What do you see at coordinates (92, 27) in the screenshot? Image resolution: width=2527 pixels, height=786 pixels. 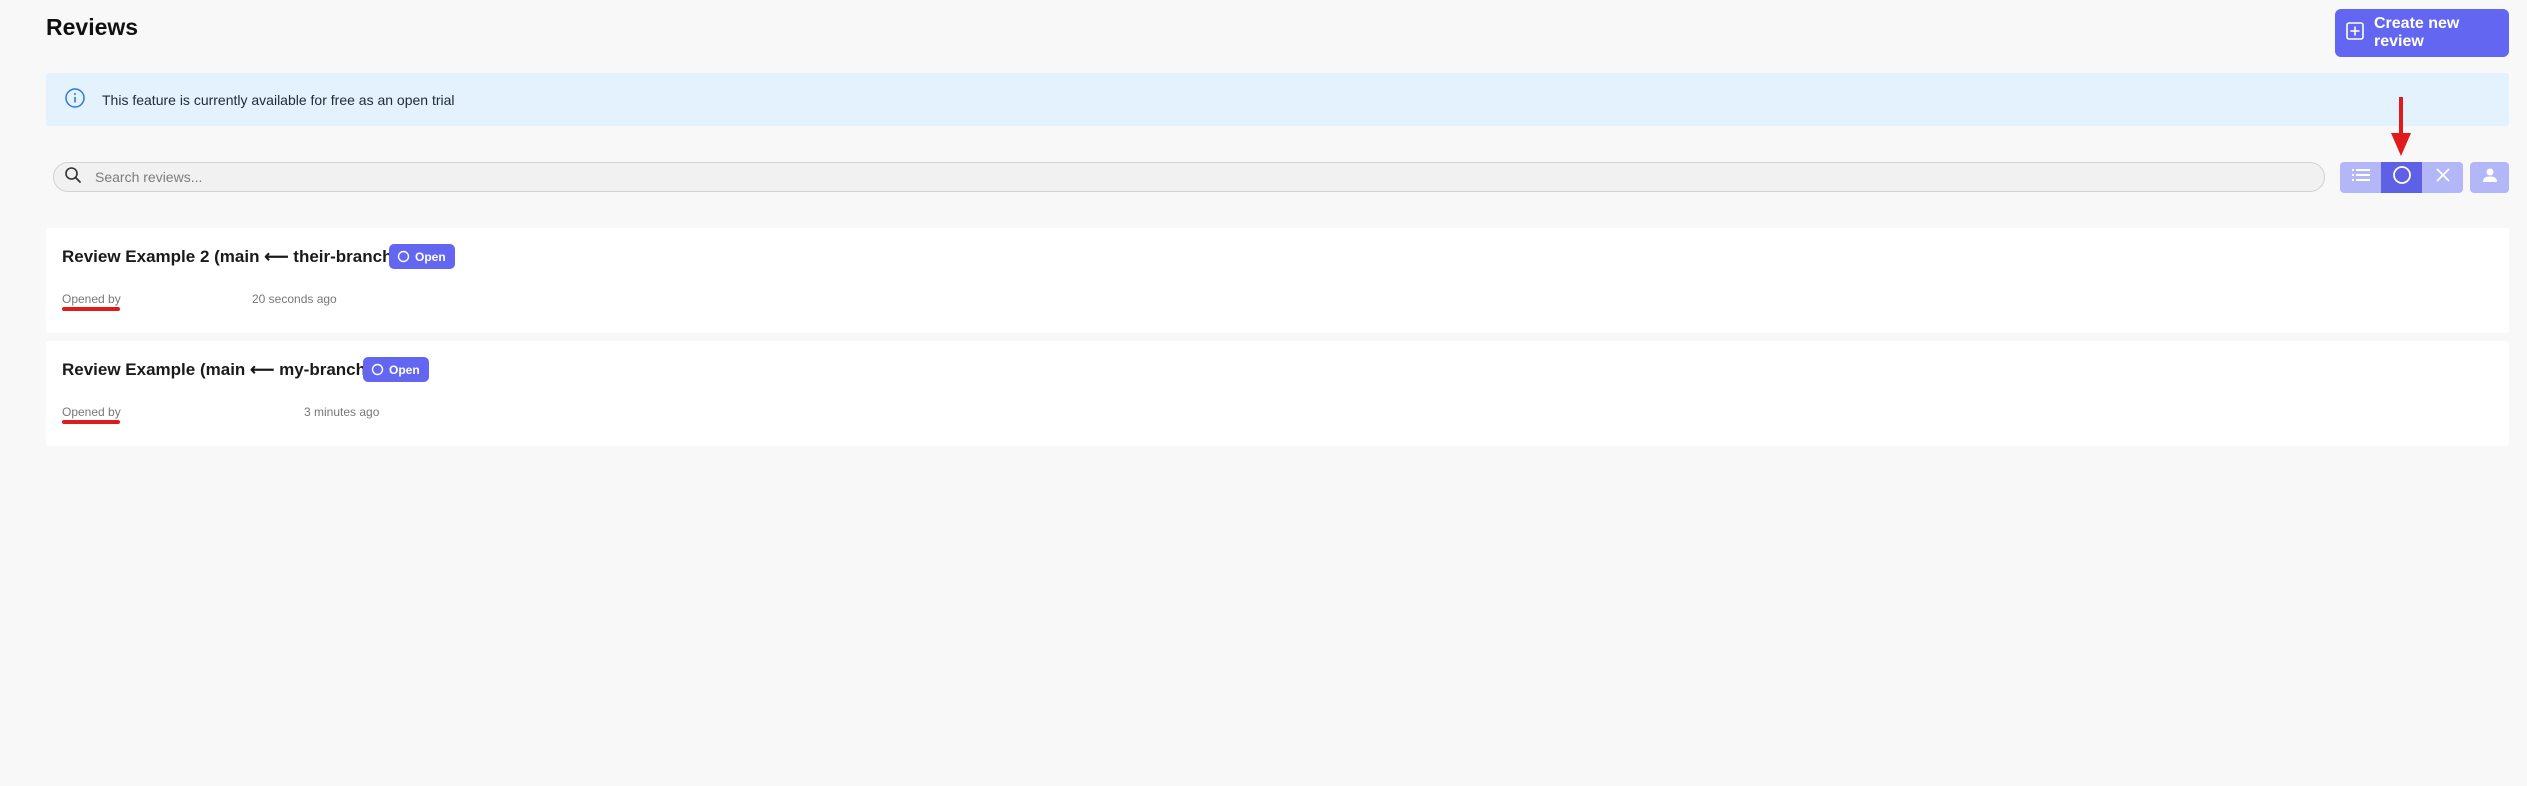 I see `page-title: Reviews` at bounding box center [92, 27].